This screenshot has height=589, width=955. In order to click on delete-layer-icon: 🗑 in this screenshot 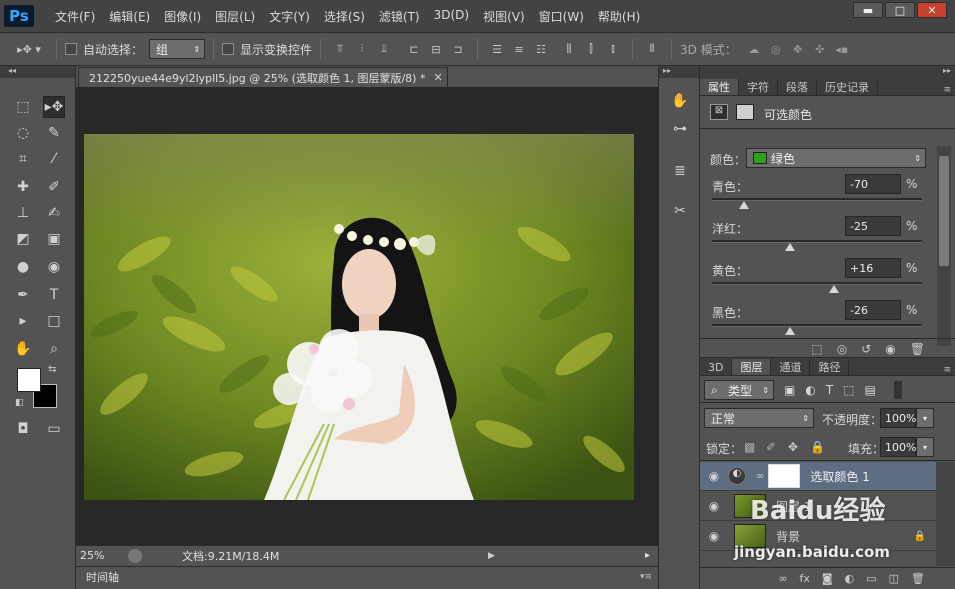, I will do `click(918, 578)`.